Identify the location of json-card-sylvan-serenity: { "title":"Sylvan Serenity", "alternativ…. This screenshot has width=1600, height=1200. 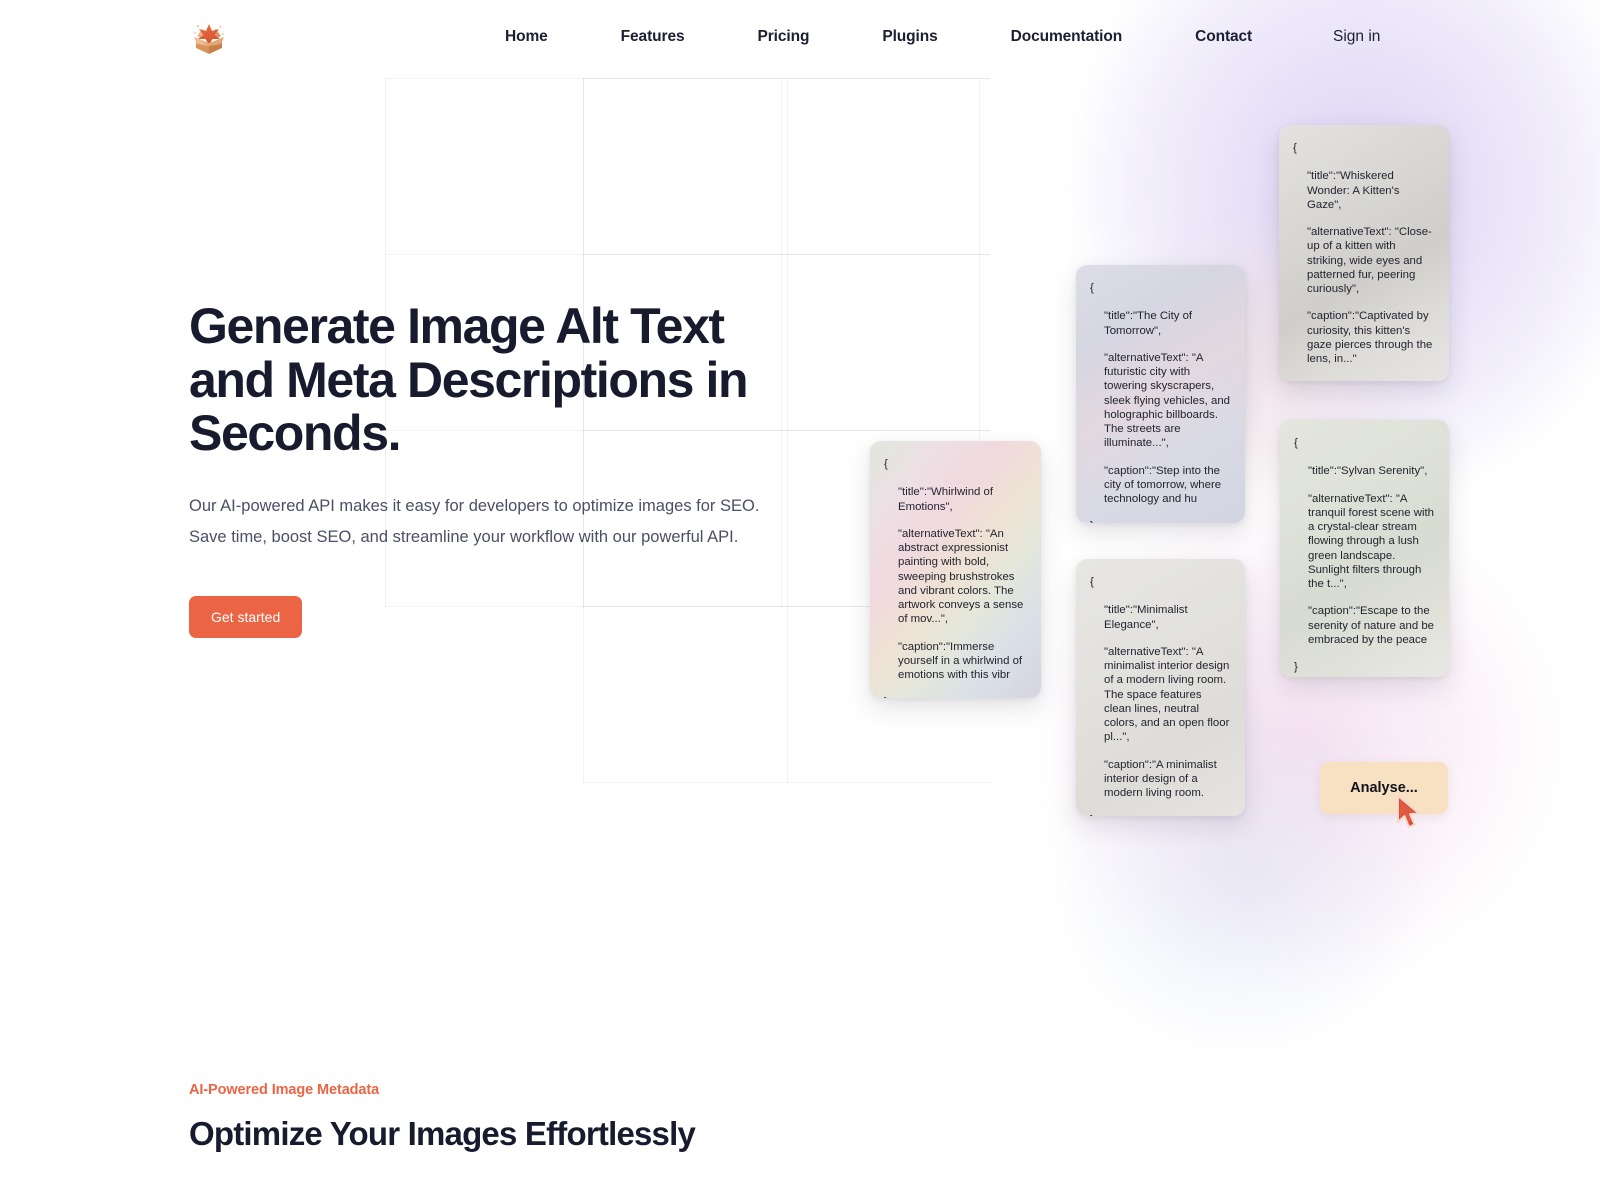
(1364, 548).